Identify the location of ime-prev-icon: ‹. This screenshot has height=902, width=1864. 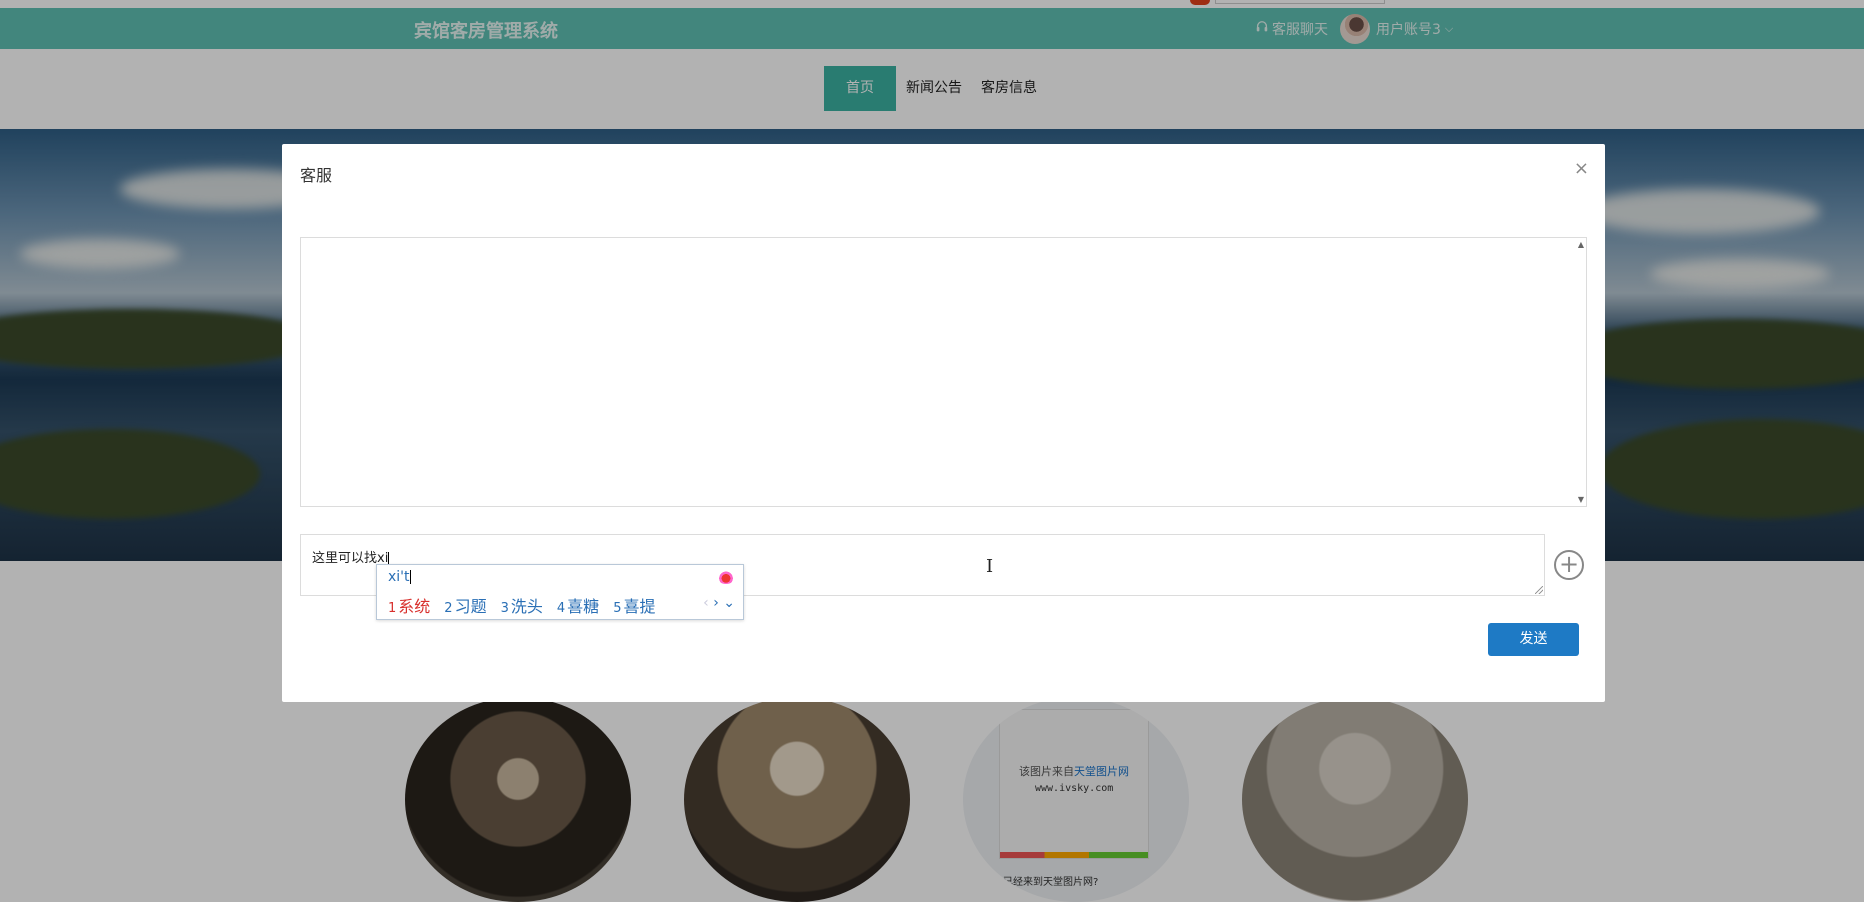
(706, 603).